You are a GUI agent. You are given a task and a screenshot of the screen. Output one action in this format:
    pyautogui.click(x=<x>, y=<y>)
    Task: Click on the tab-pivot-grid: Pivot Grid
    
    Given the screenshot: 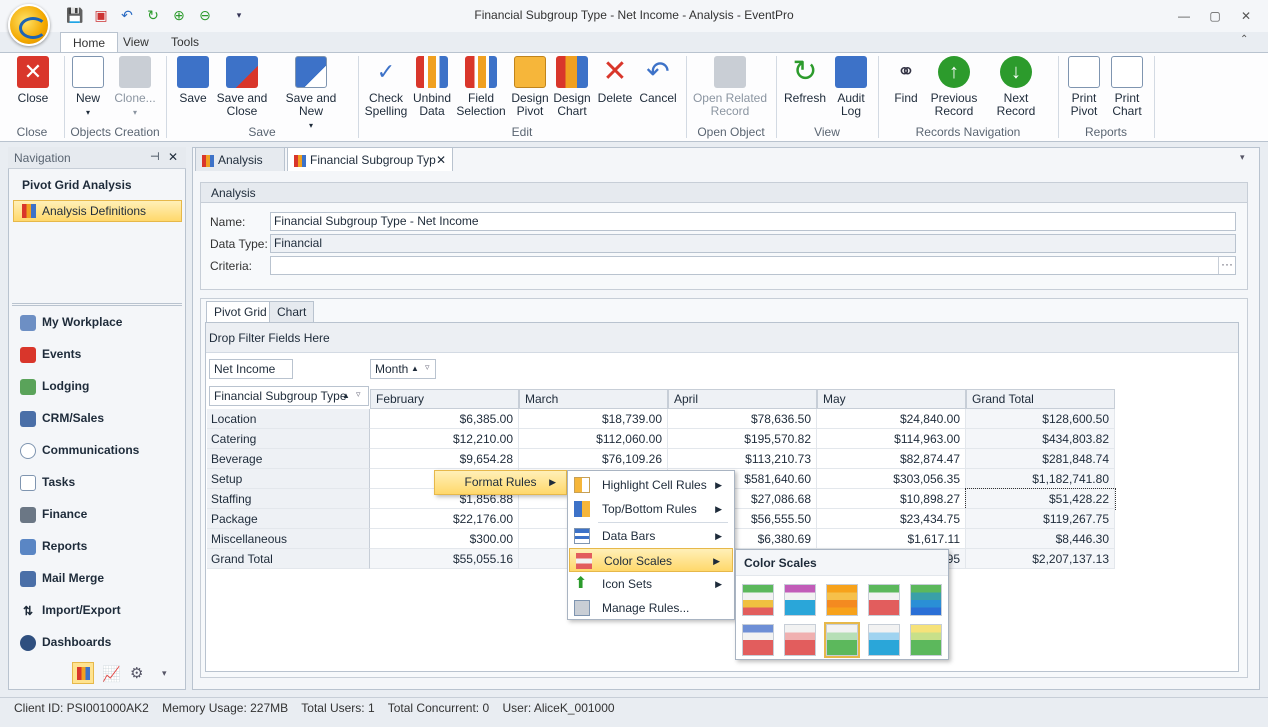 What is the action you would take?
    pyautogui.click(x=240, y=311)
    